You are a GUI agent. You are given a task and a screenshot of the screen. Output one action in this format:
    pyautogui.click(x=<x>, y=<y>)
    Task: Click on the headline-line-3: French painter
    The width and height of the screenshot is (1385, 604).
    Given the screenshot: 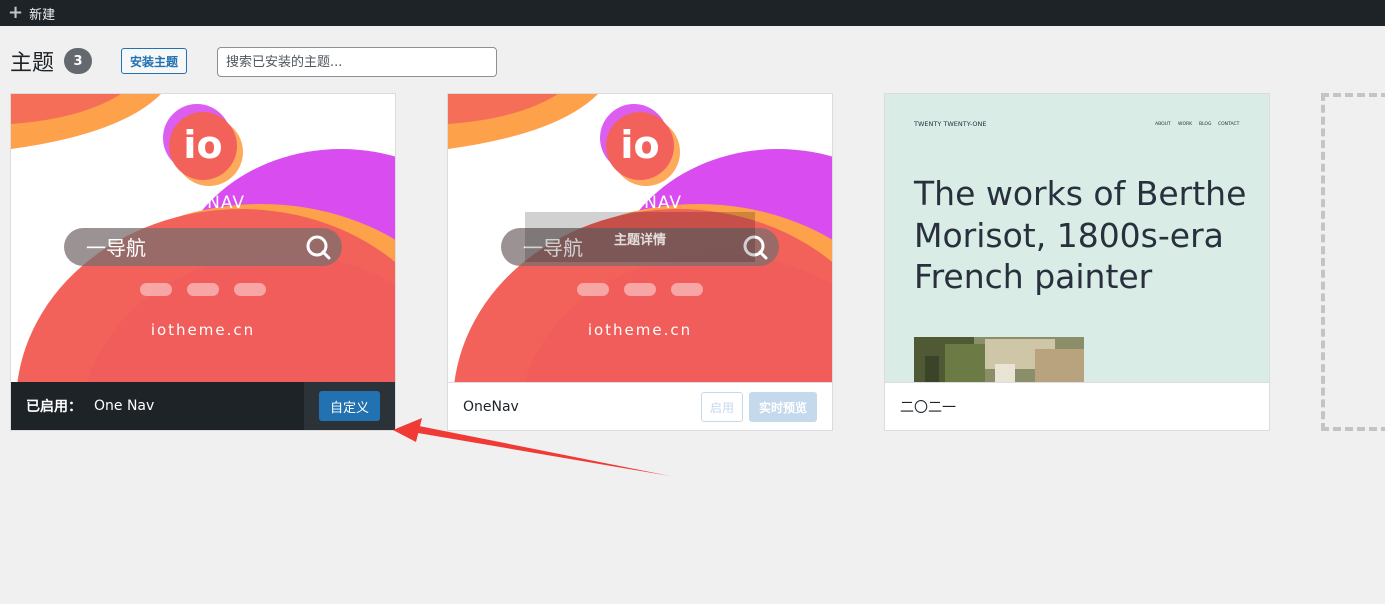 What is the action you would take?
    pyautogui.click(x=1033, y=276)
    